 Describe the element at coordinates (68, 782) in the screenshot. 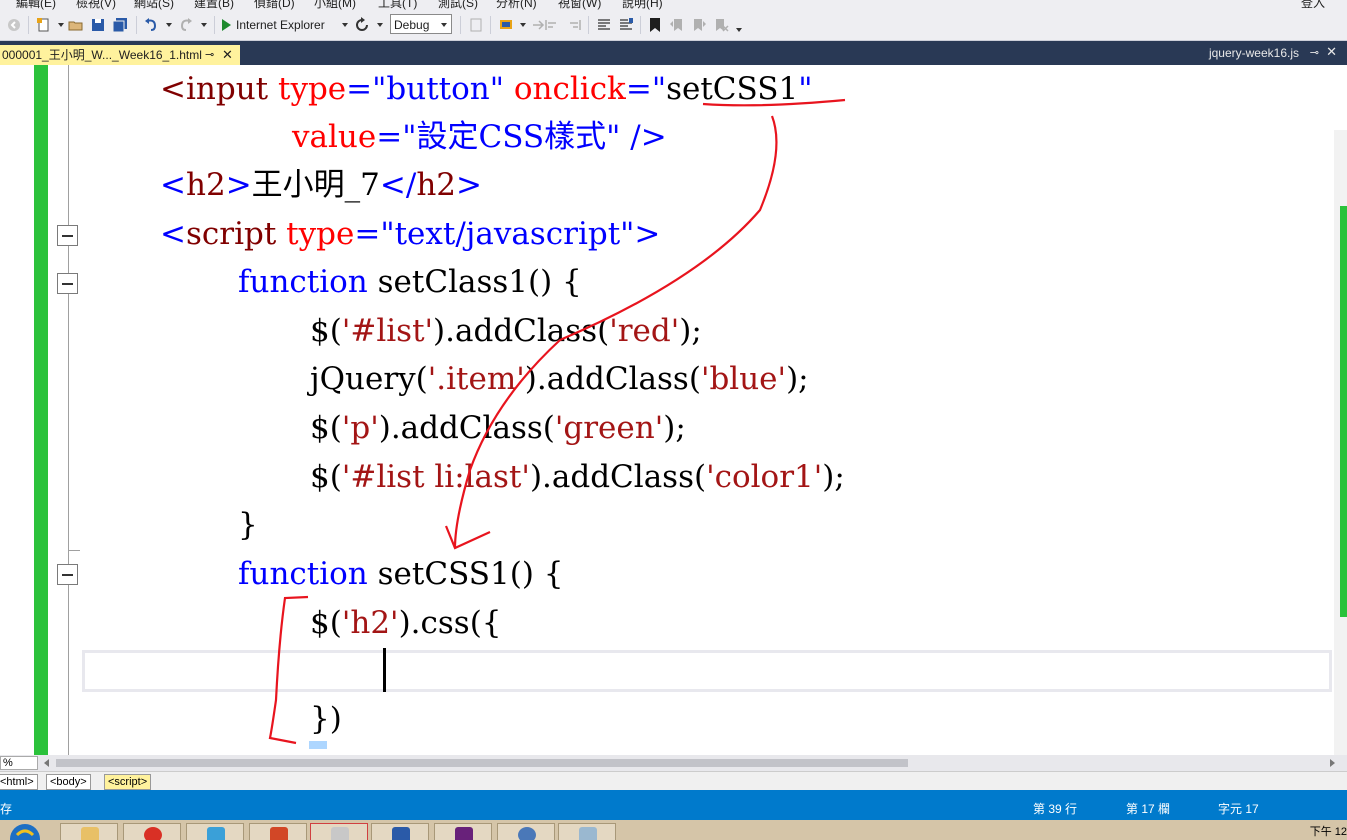

I see `crumb-body: <body>` at that location.